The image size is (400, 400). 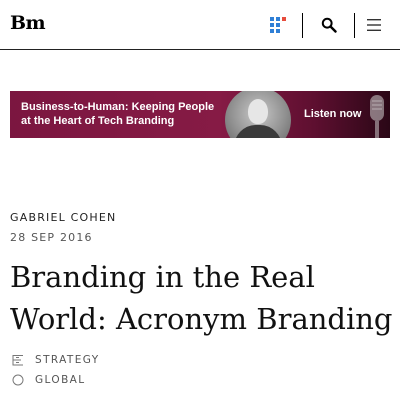 What do you see at coordinates (332, 114) in the screenshot?
I see `listen-now-button: Listen now` at bounding box center [332, 114].